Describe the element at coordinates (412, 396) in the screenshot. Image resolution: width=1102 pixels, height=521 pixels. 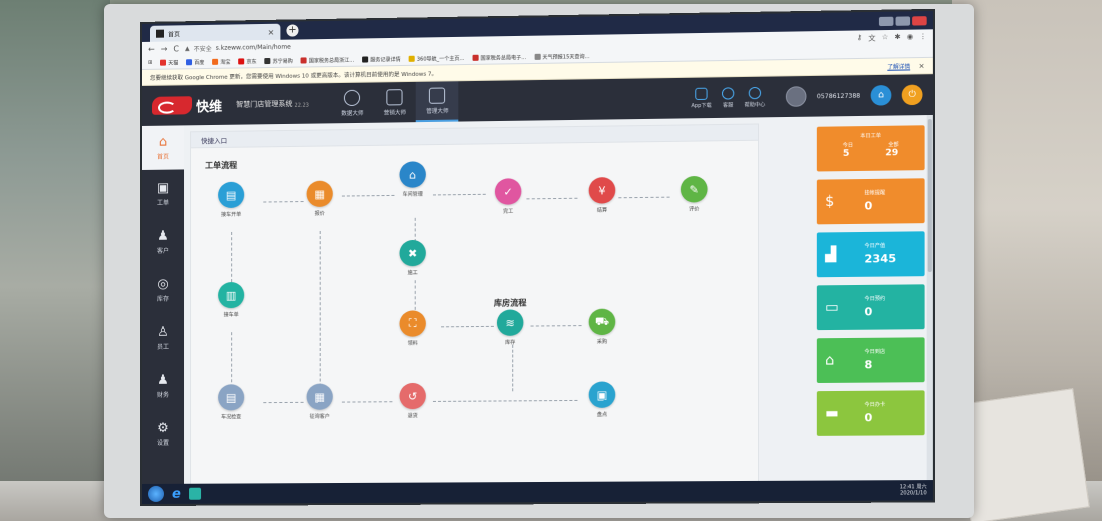
I see `return-icon: ↺` at that location.